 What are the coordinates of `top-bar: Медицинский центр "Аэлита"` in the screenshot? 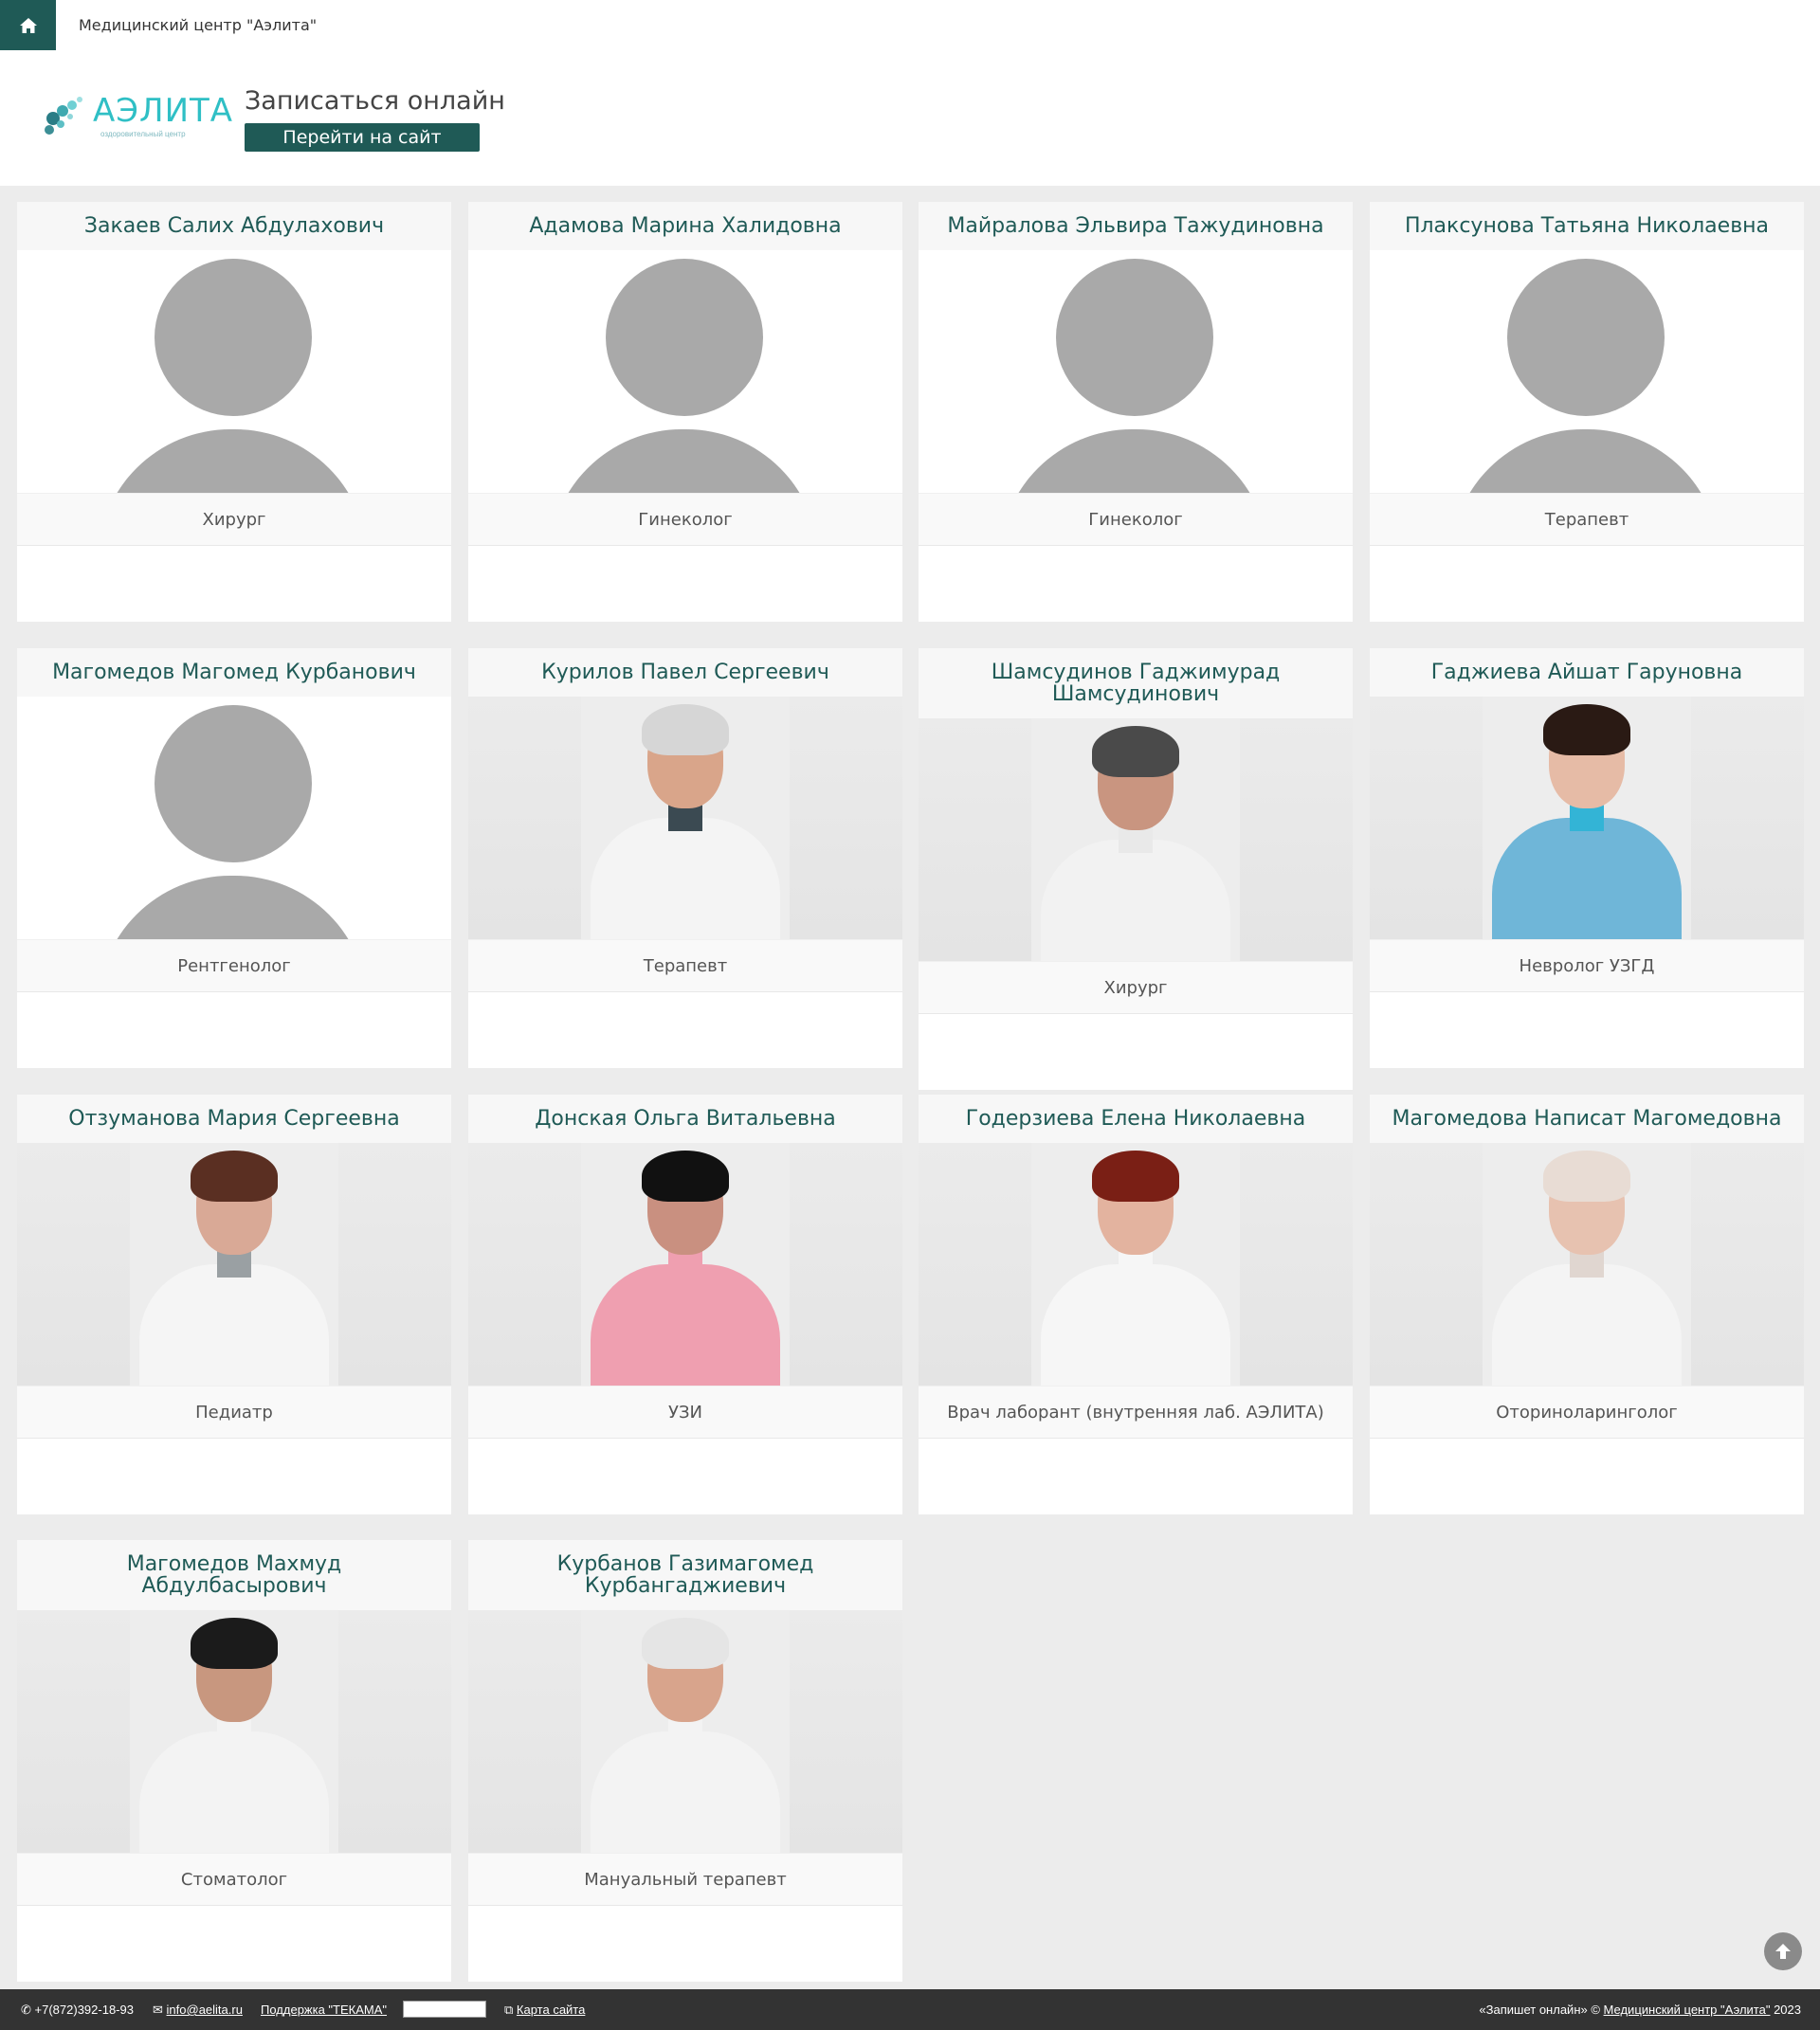 It's located at (910, 25).